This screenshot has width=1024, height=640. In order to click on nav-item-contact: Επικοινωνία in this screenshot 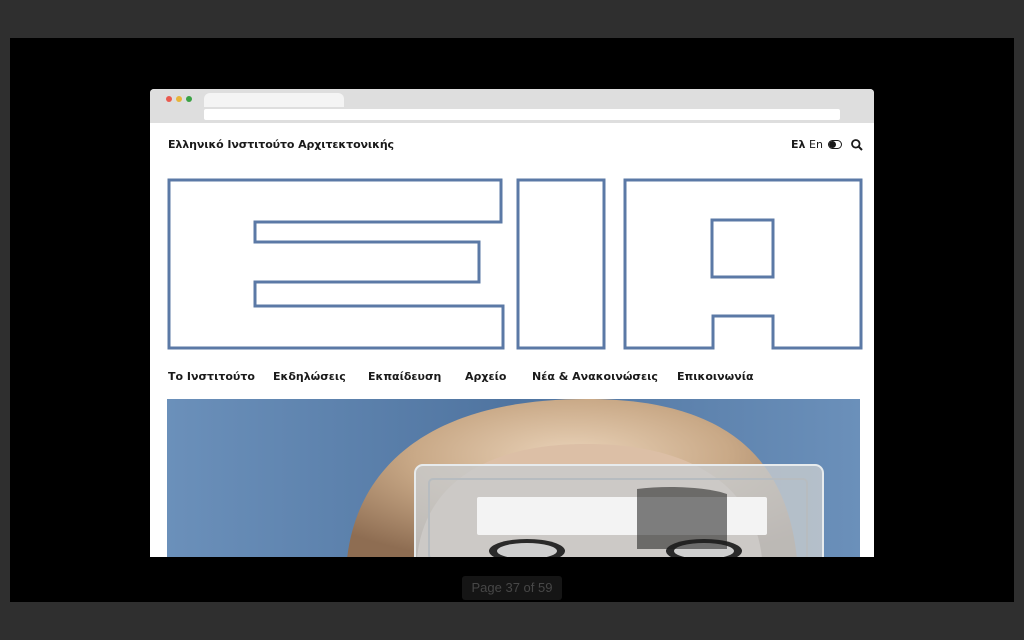, I will do `click(715, 376)`.